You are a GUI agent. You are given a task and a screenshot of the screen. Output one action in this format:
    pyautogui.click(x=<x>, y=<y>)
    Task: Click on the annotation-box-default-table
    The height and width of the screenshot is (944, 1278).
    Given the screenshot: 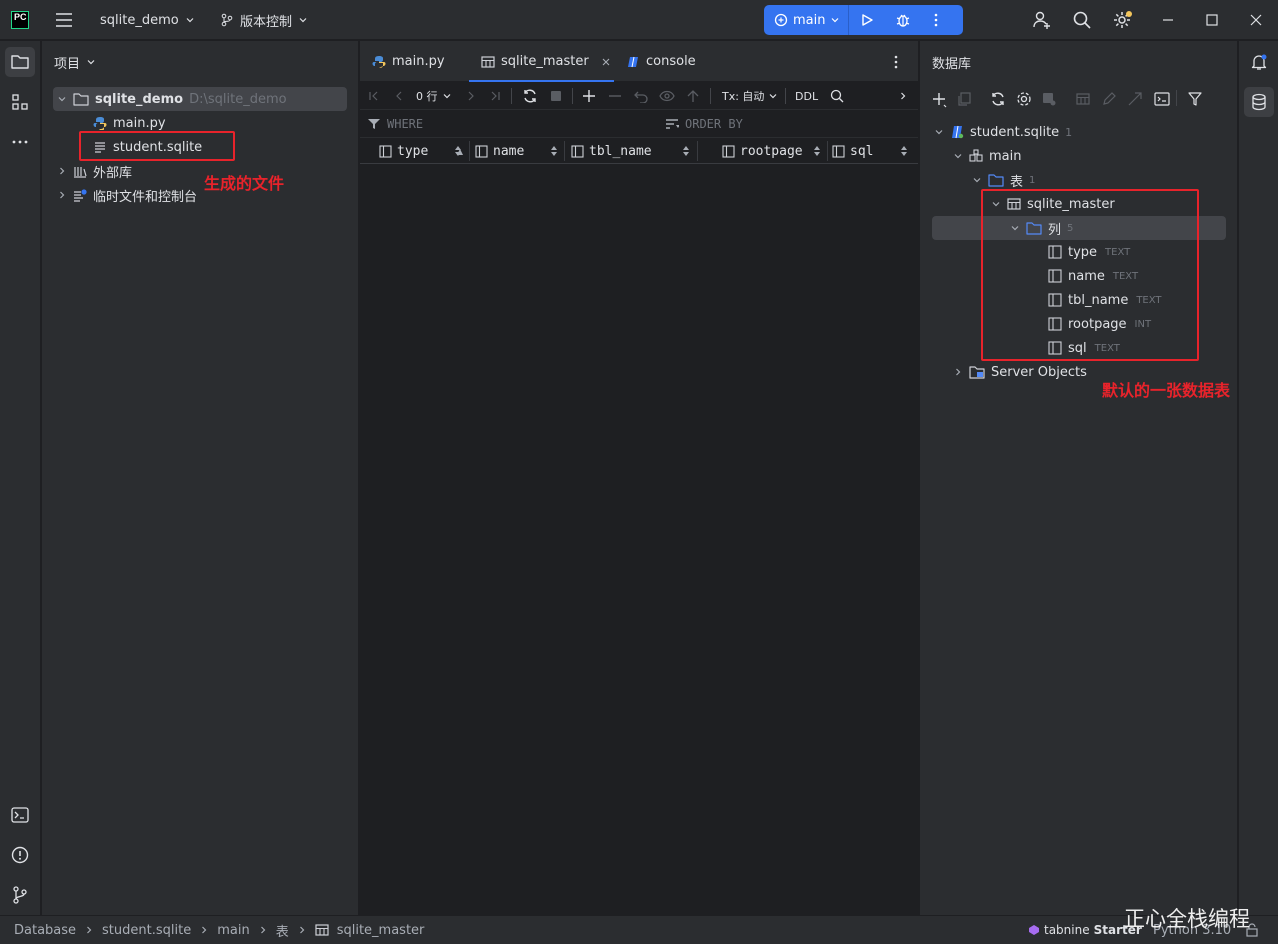 What is the action you would take?
    pyautogui.click(x=1090, y=275)
    